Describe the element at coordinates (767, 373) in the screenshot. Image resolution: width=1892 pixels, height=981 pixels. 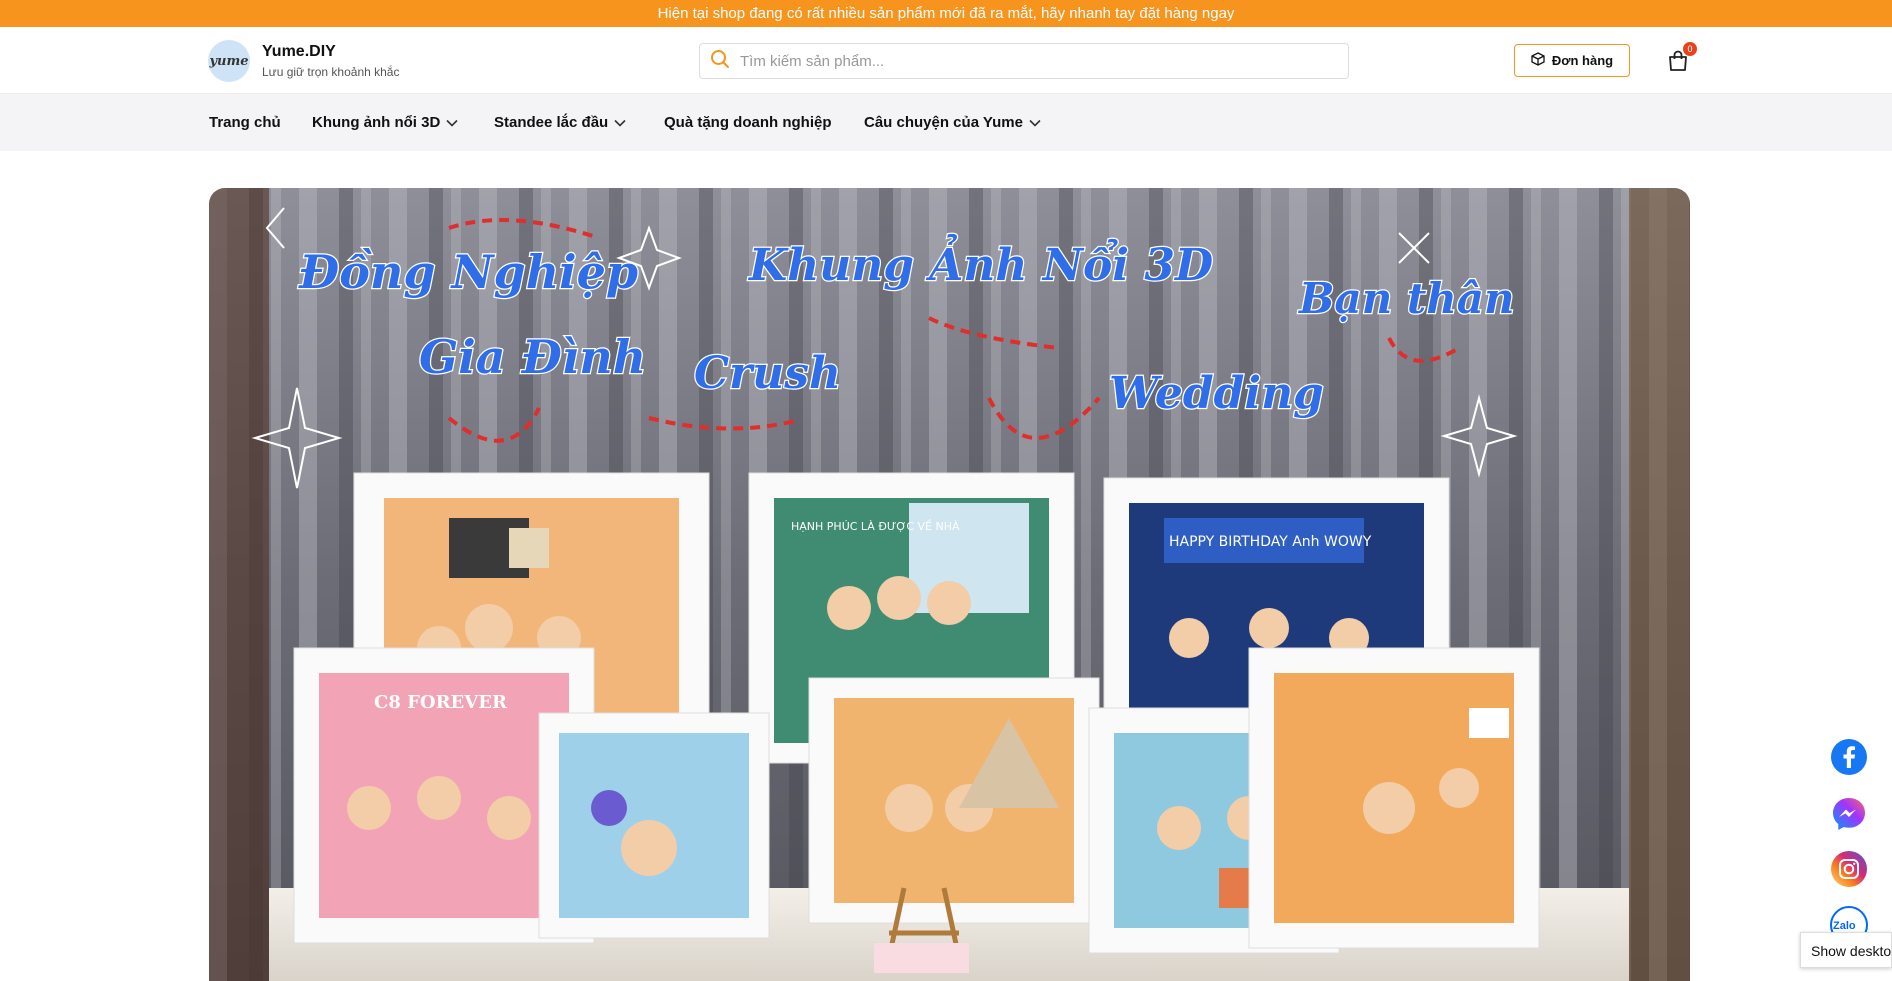
I see `hero-text-crush: Crush` at that location.